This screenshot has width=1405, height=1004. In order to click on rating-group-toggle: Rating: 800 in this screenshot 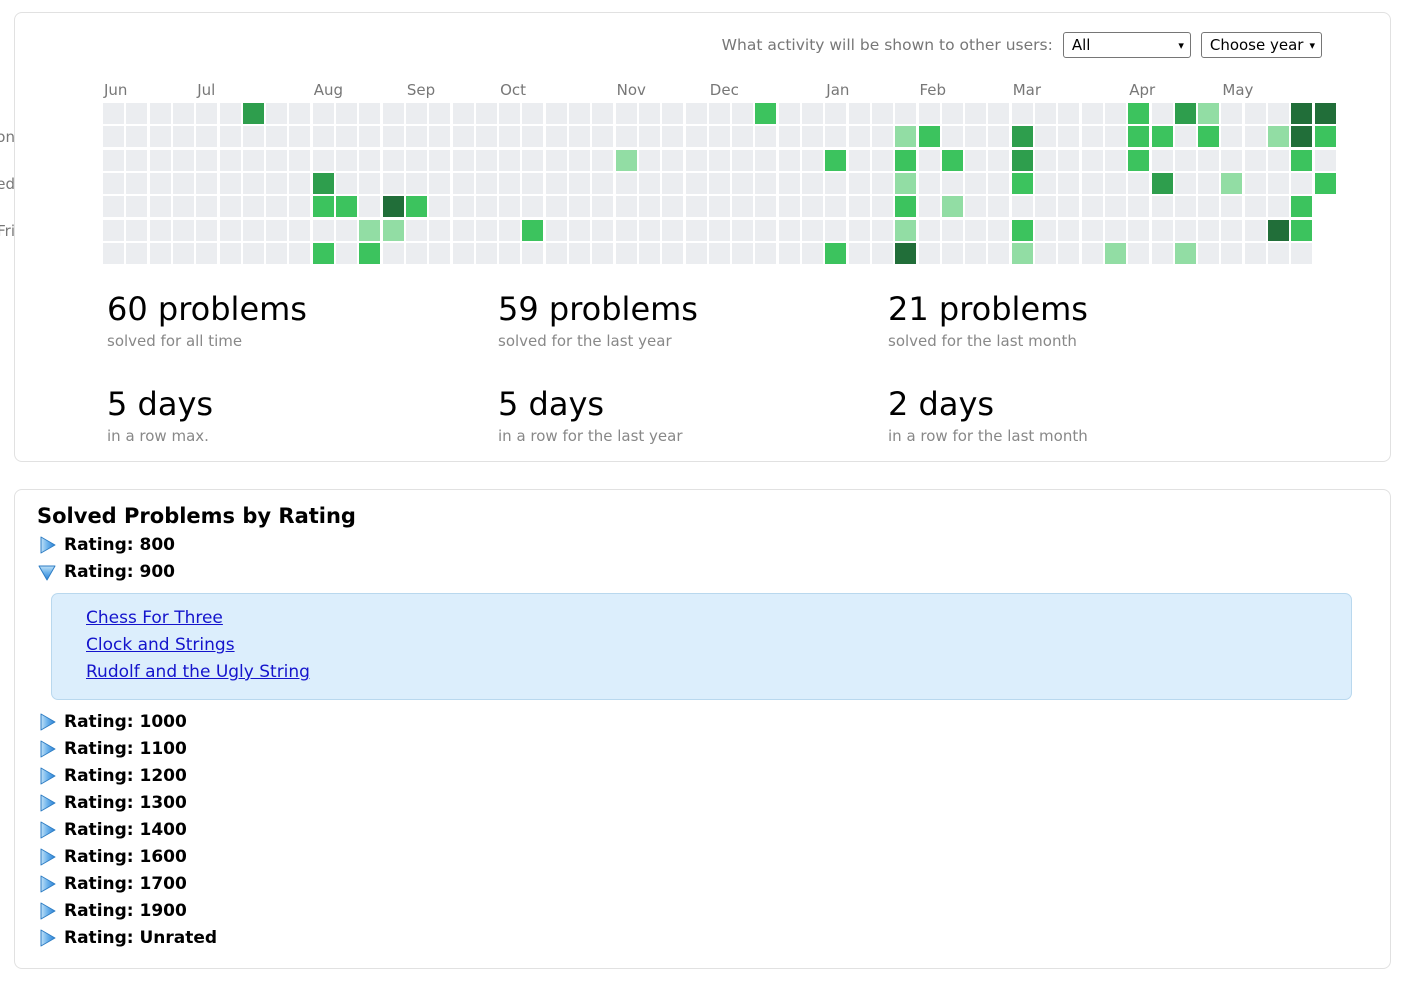, I will do `click(713, 544)`.